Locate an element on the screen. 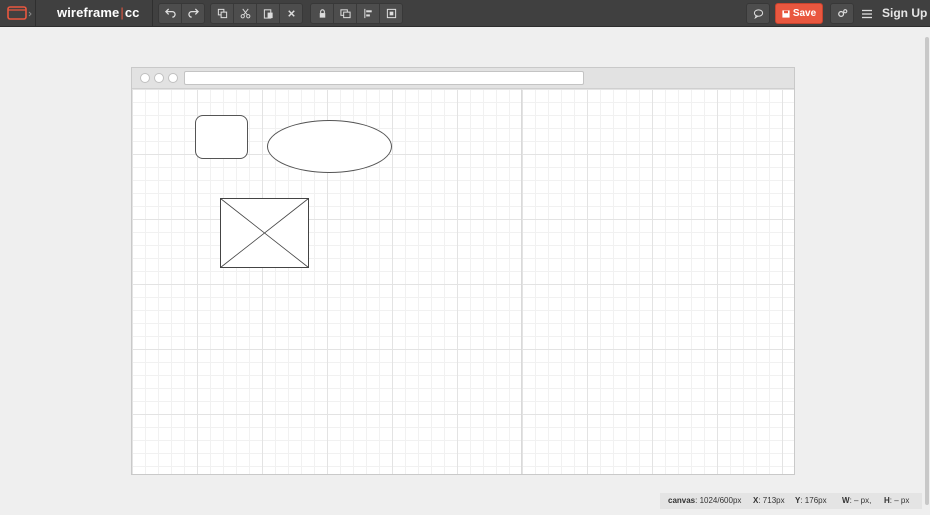 The height and width of the screenshot is (515, 930). bring-to-front-button is located at coordinates (345, 13).